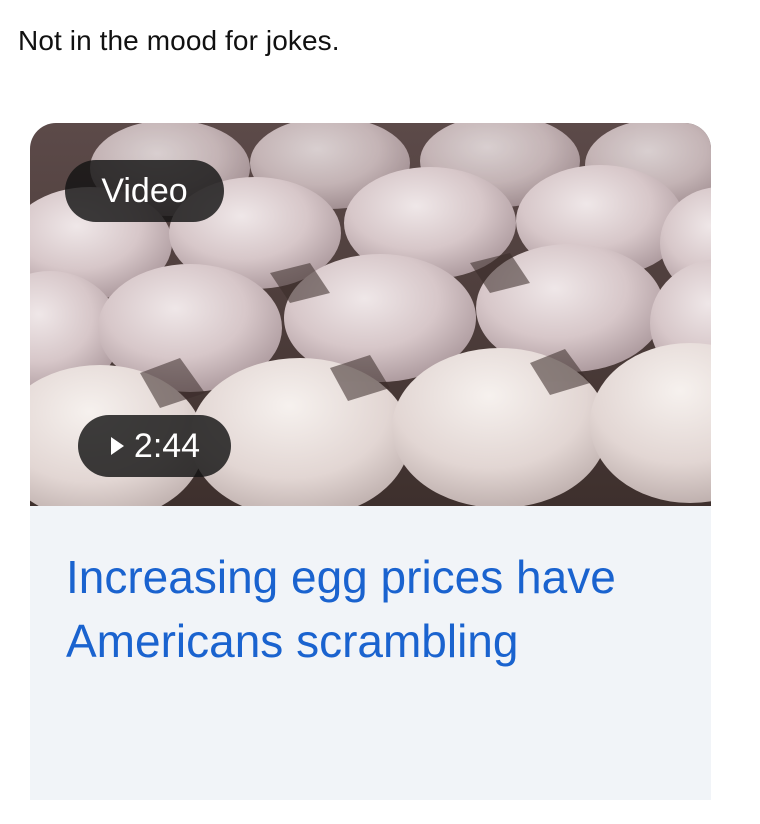 The width and height of the screenshot is (760, 824). I want to click on video-badge: Video, so click(144, 191).